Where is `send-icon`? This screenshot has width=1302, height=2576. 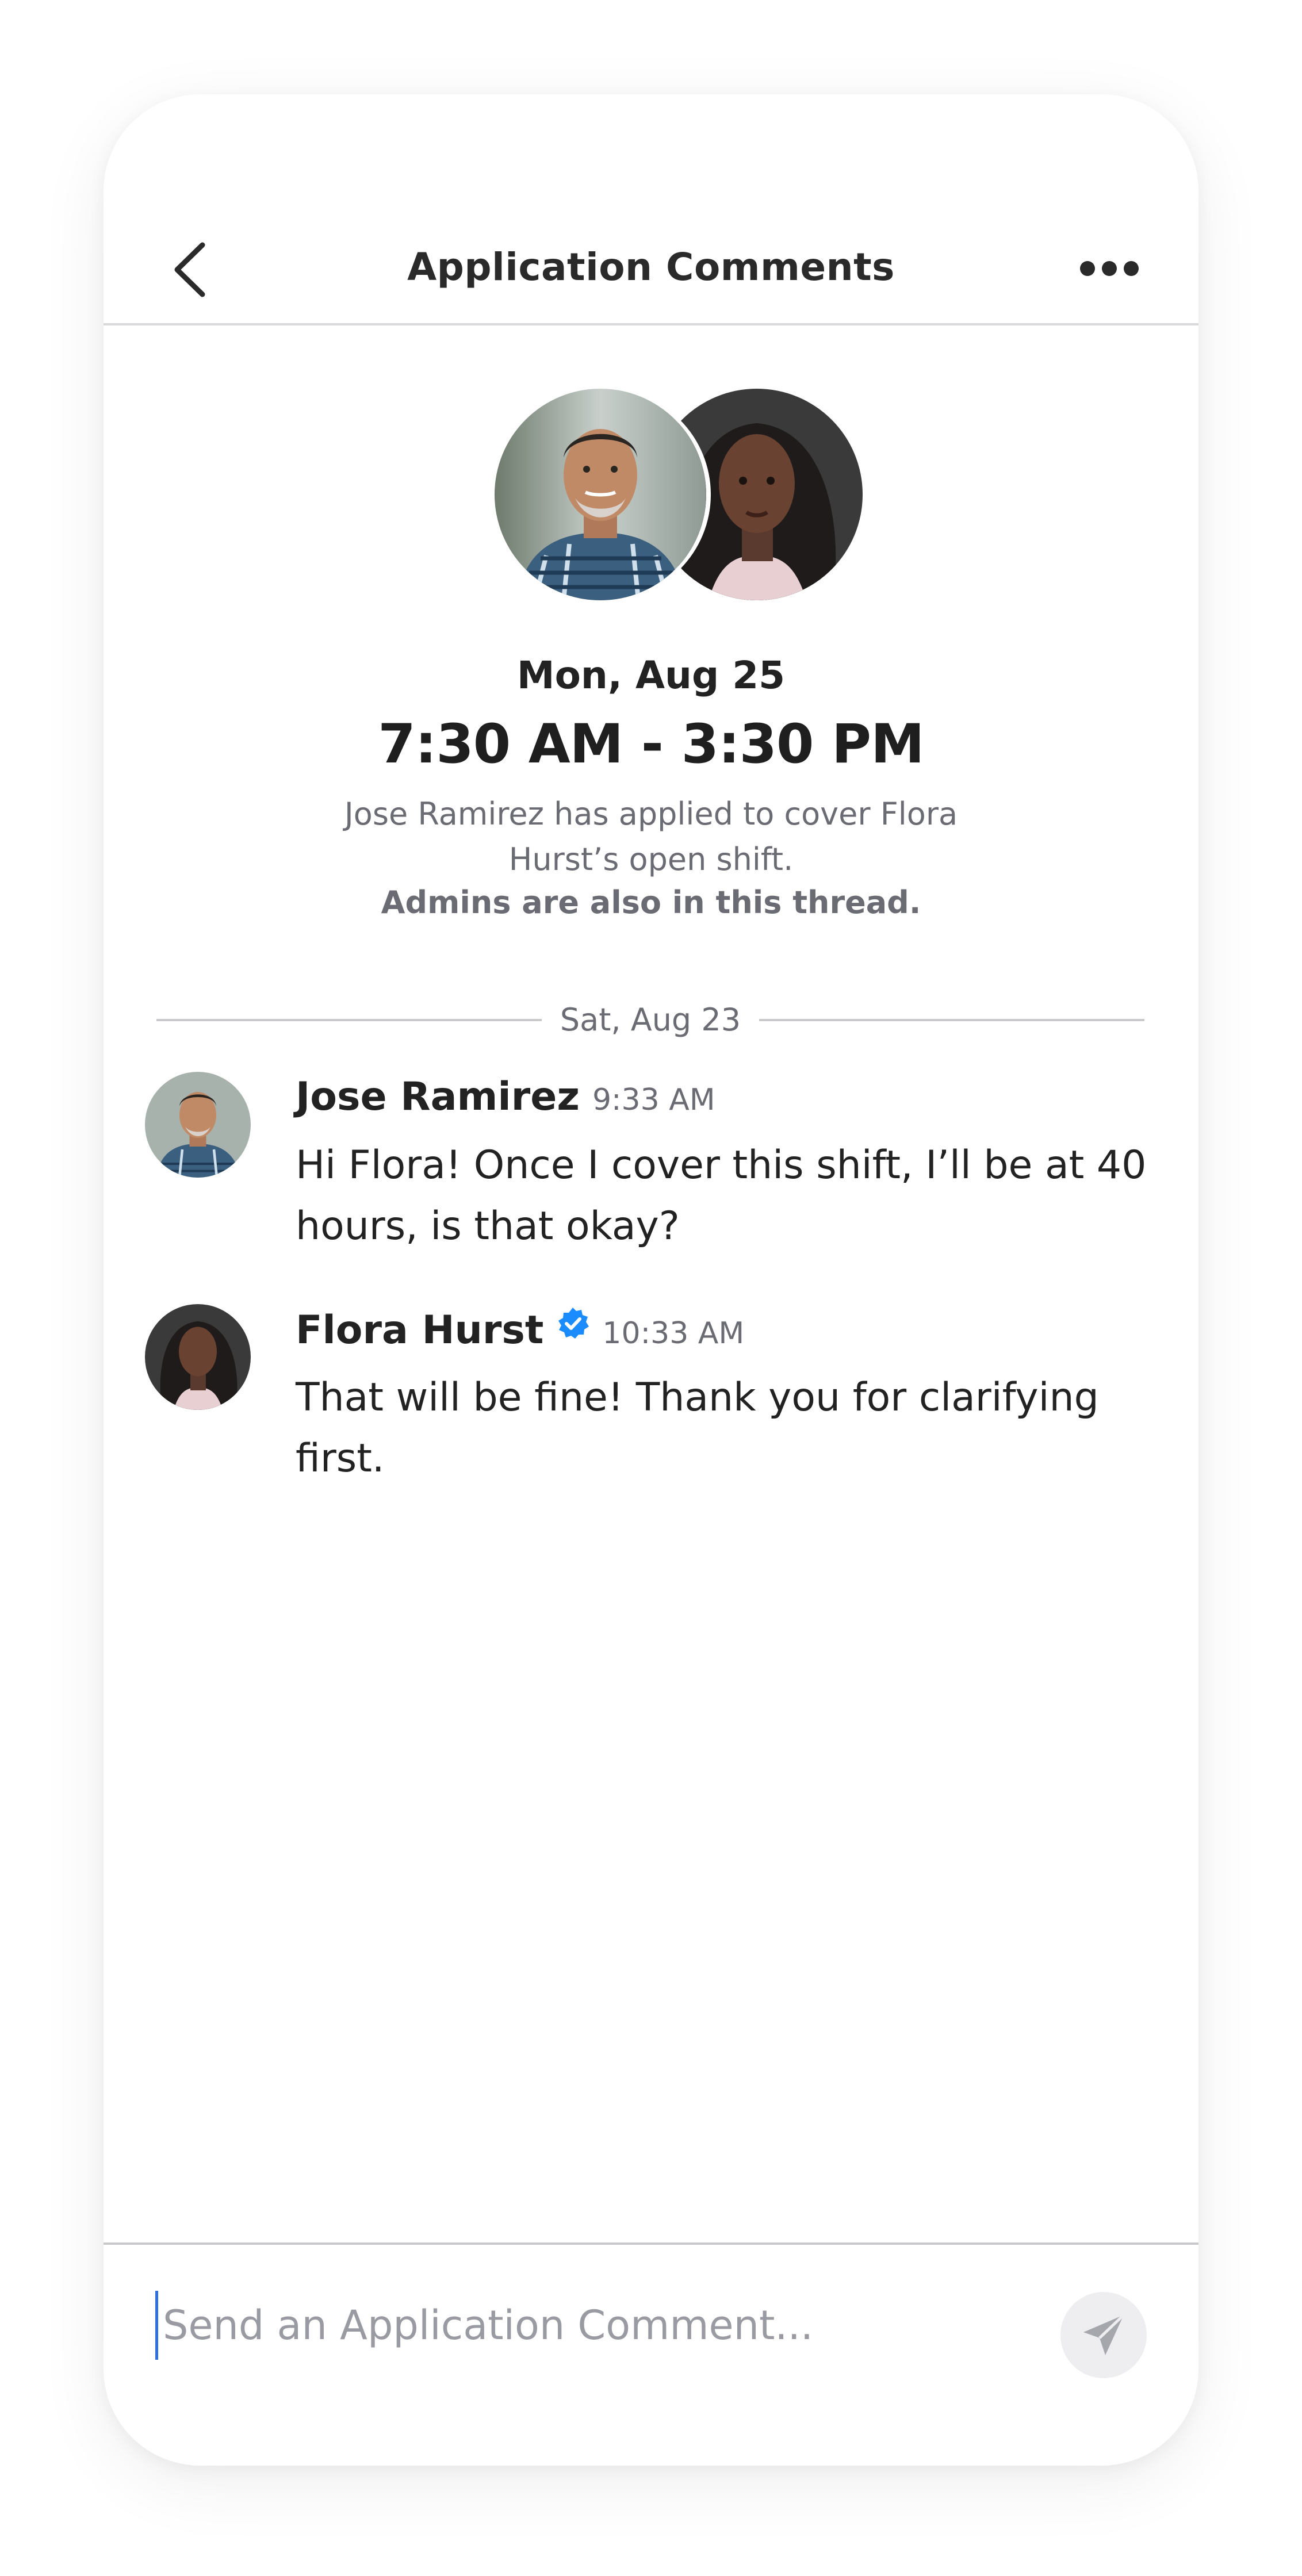 send-icon is located at coordinates (1104, 2334).